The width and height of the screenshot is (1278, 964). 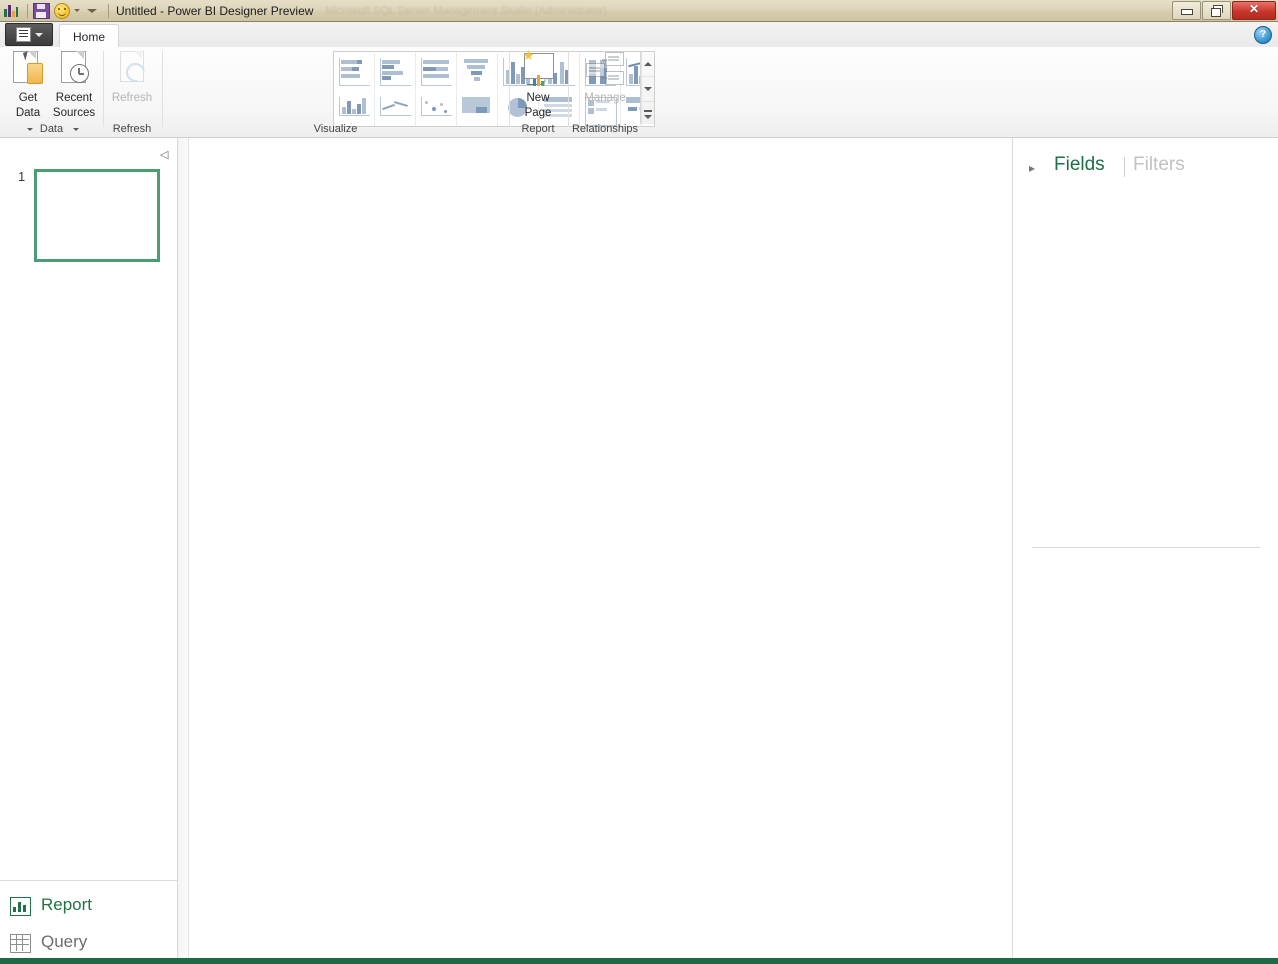 I want to click on nav-item-report: Report, so click(x=51, y=905).